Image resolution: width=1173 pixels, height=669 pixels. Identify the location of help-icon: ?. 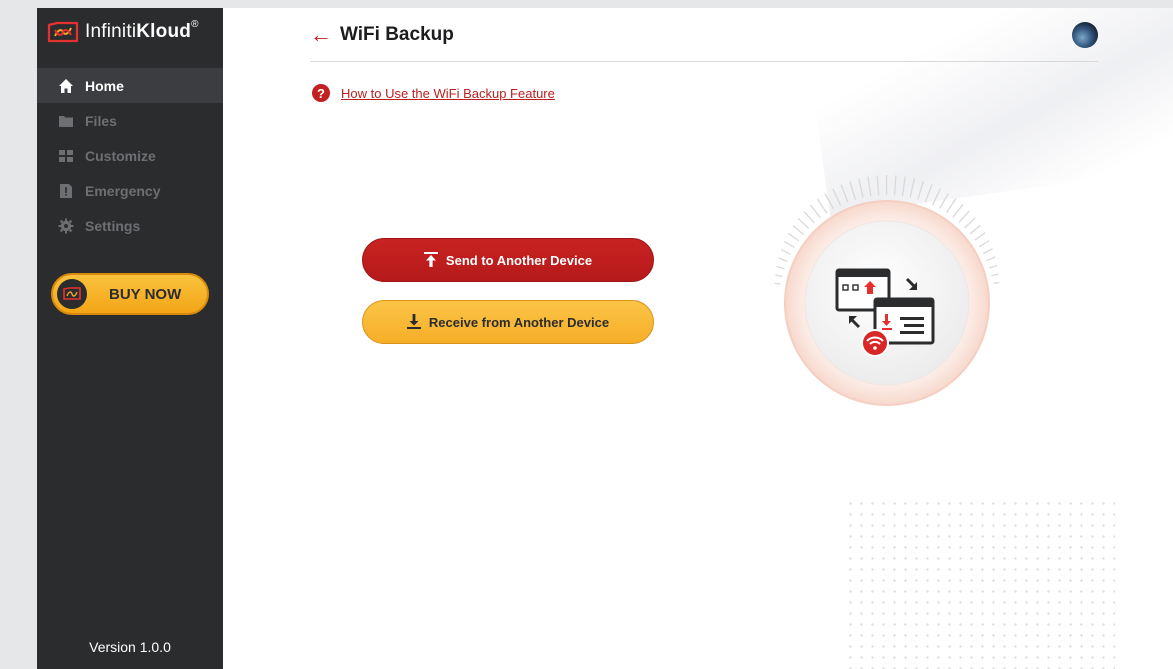
(321, 93).